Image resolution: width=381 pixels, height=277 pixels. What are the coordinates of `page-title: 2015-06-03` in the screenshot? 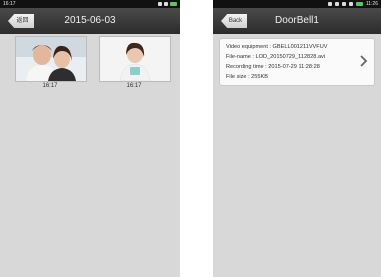 It's located at (90, 20).